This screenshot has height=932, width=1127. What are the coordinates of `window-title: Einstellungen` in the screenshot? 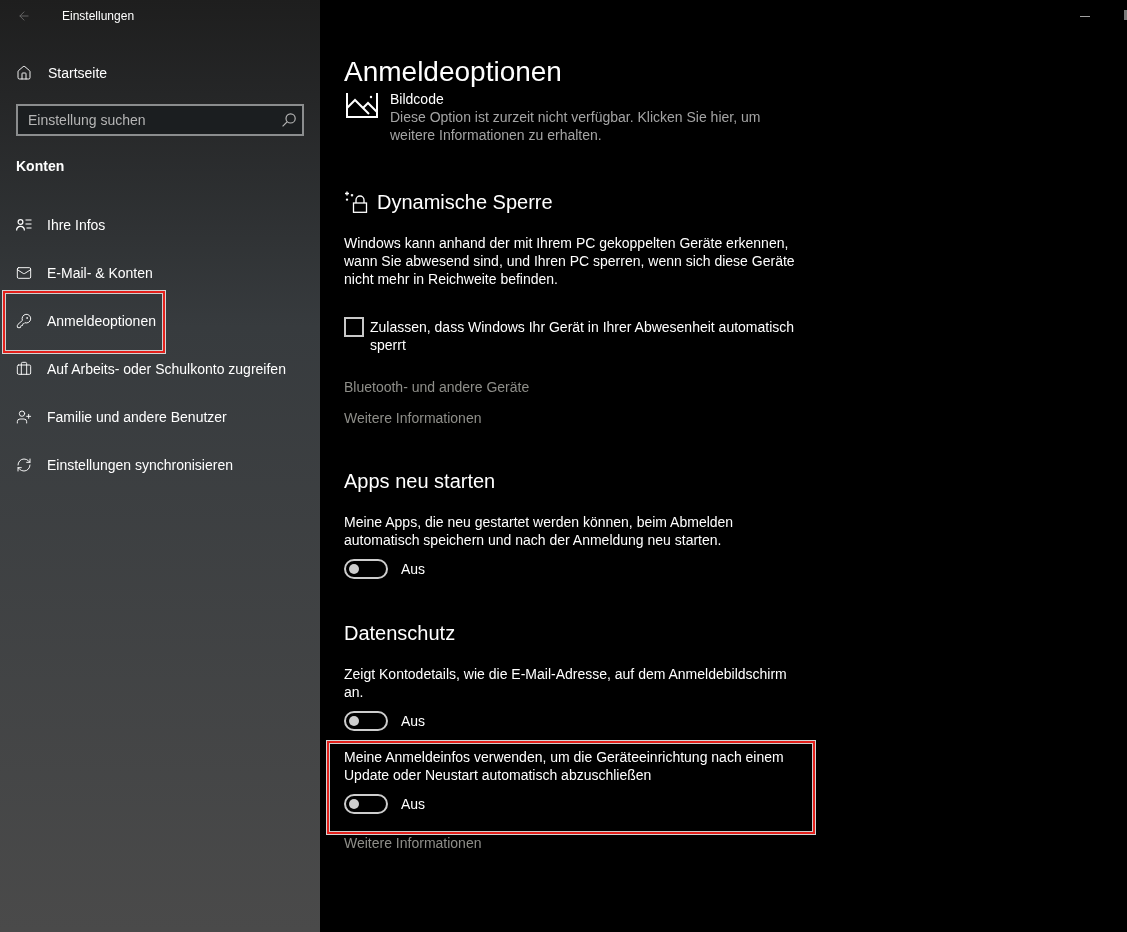 It's located at (98, 16).